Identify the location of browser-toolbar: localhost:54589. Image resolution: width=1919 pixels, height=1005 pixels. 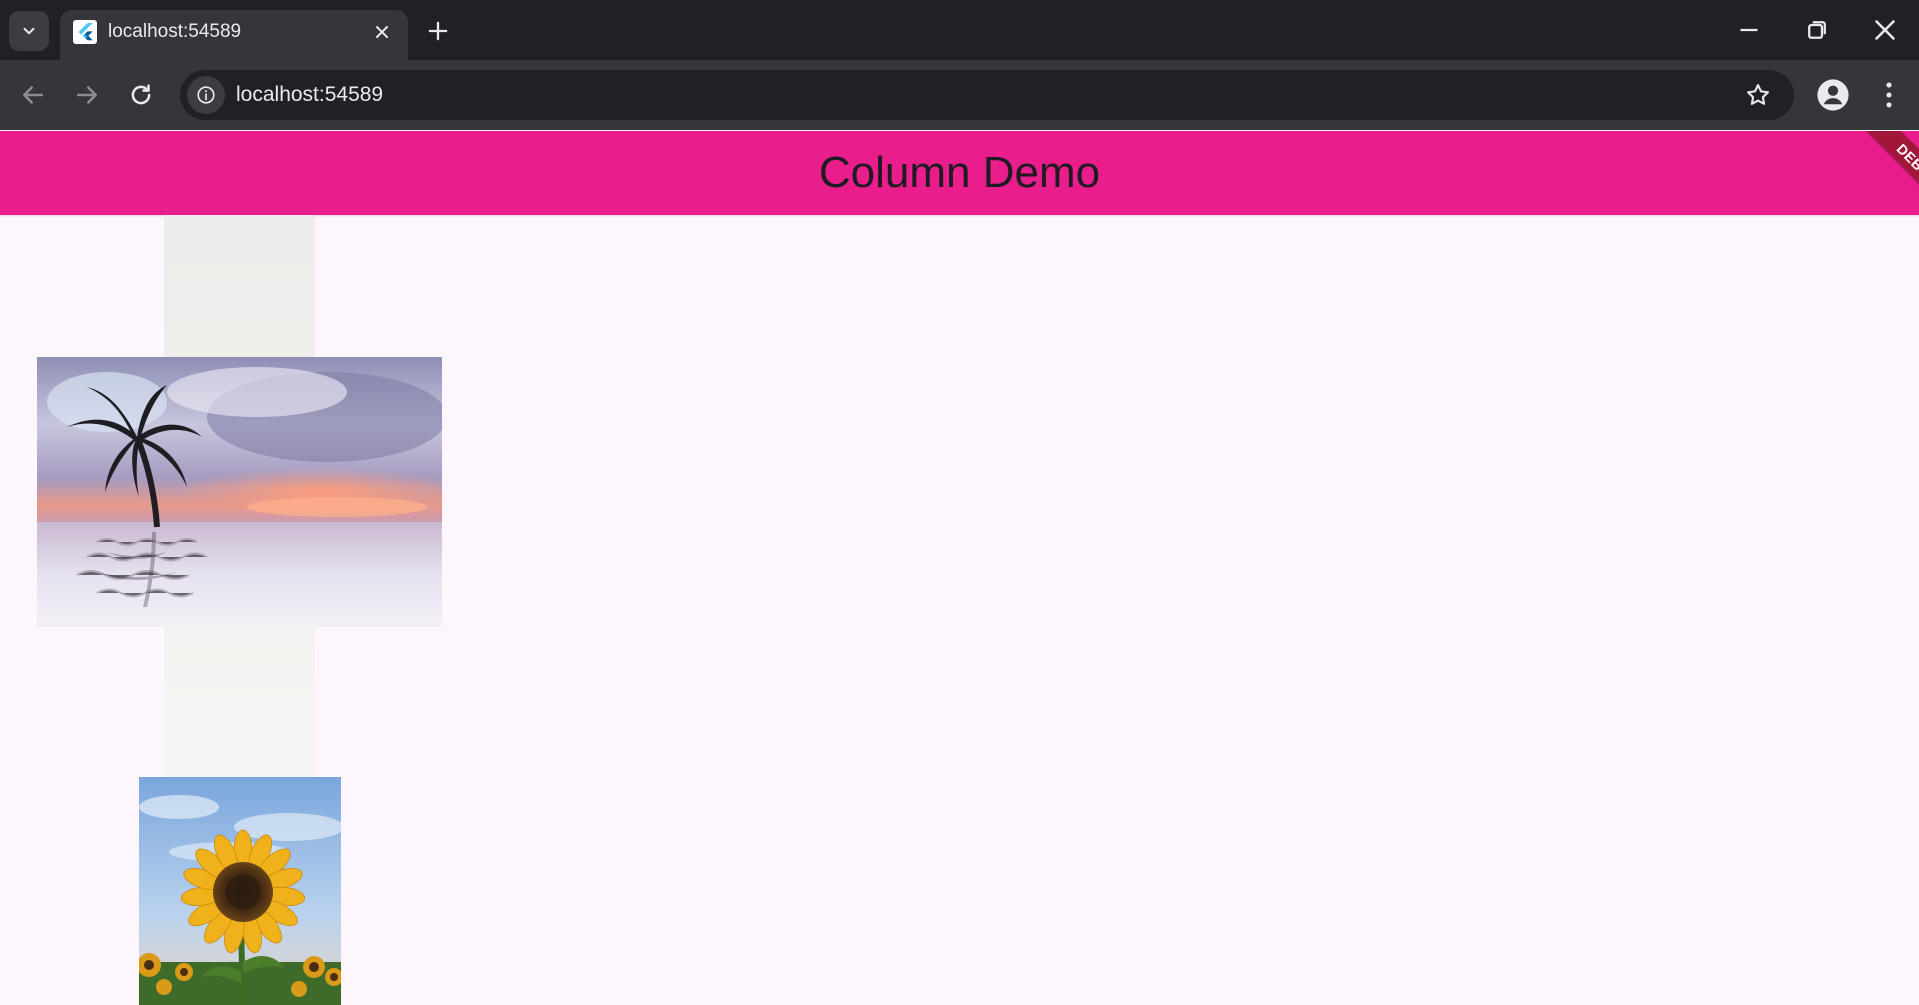
(959, 95).